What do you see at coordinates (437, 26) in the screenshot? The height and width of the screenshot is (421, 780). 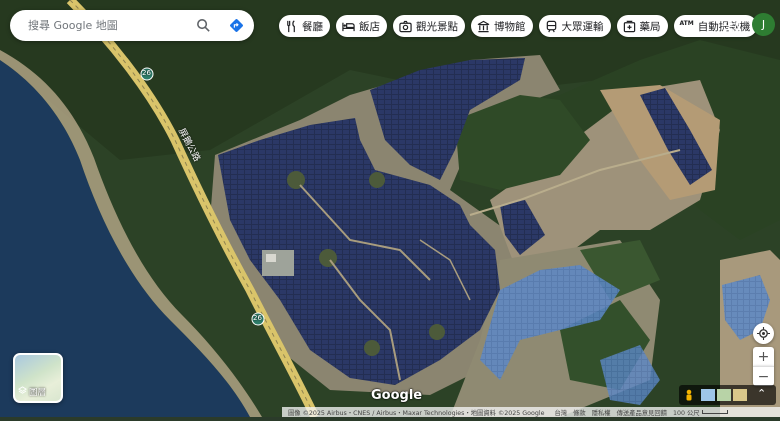 I see `chip-label: 觀光景點` at bounding box center [437, 26].